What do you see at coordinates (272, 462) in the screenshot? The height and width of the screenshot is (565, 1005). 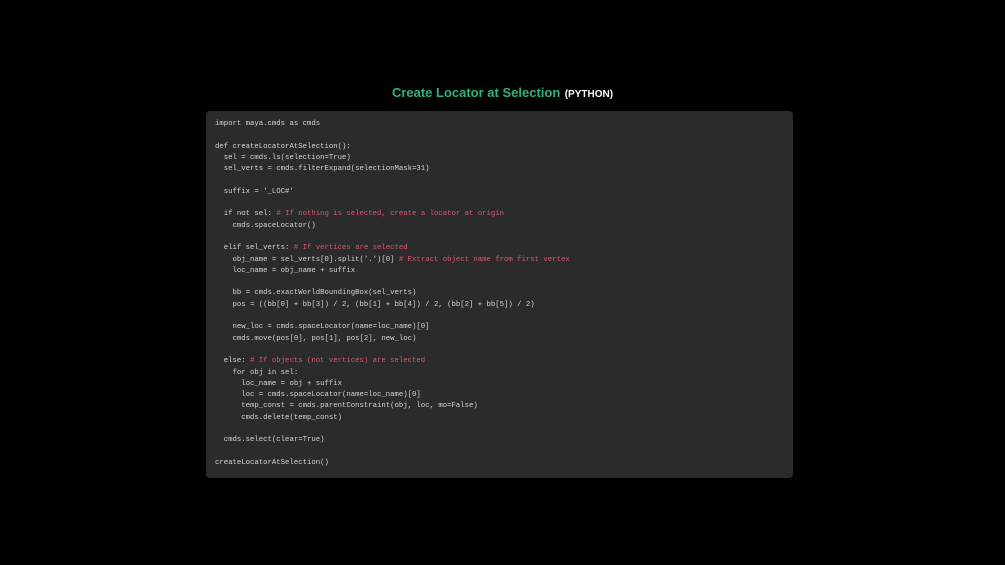 I see `code-text: createLocatorAtSelection()` at bounding box center [272, 462].